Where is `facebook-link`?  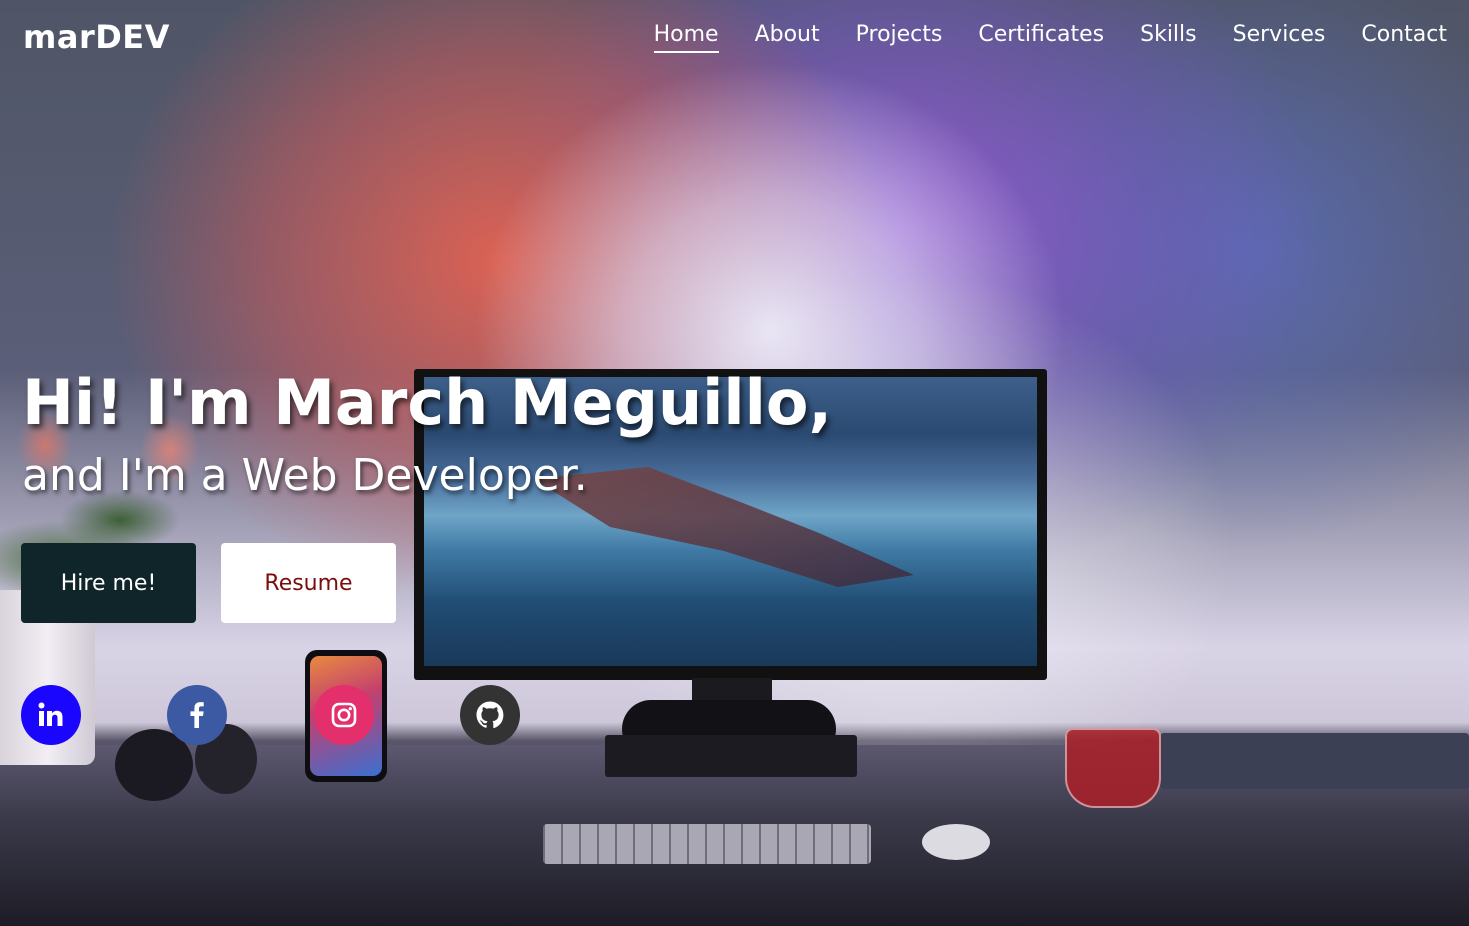
facebook-link is located at coordinates (197, 715).